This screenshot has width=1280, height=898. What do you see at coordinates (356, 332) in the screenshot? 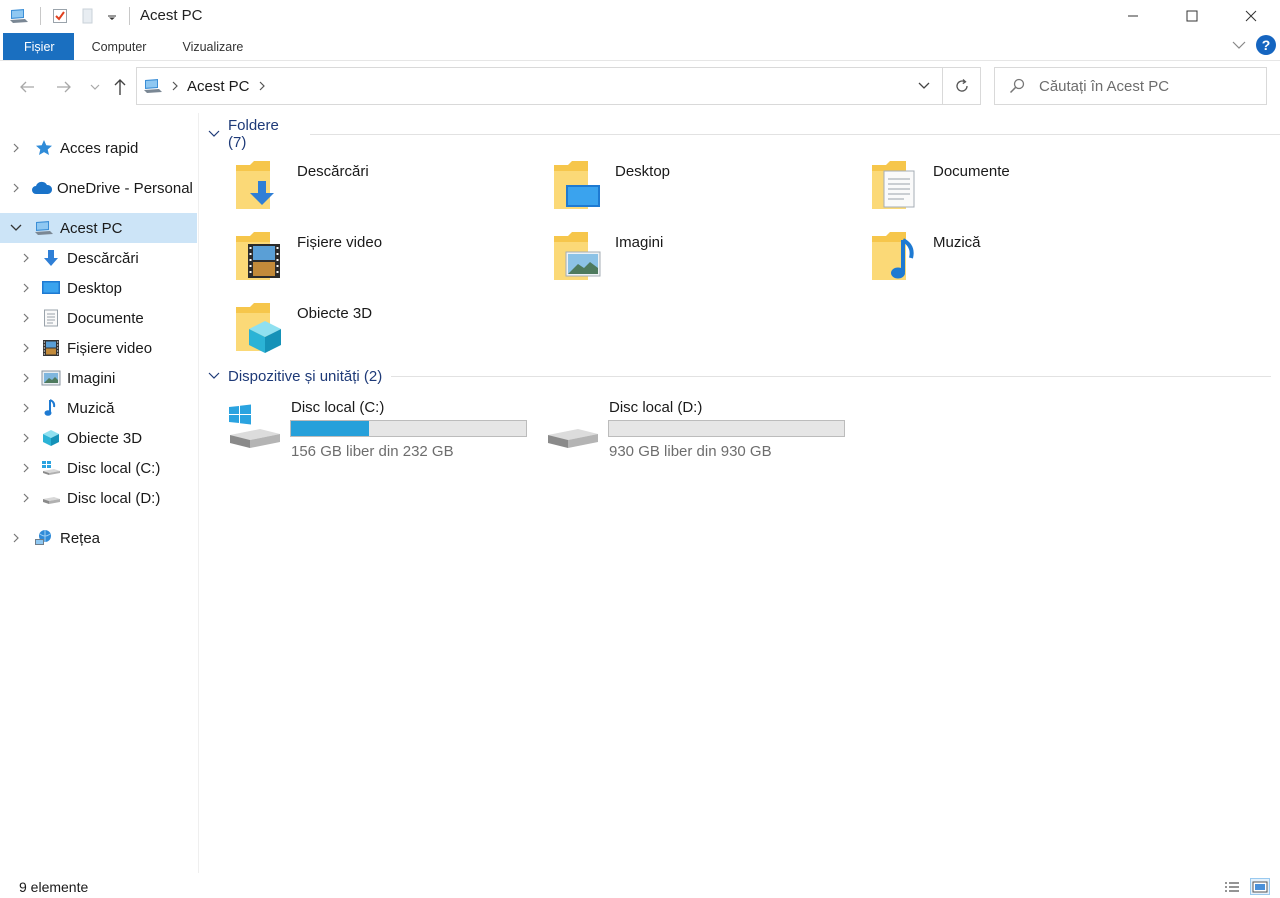
I see `folder-tile-3d-objects: Obiecte 3D` at bounding box center [356, 332].